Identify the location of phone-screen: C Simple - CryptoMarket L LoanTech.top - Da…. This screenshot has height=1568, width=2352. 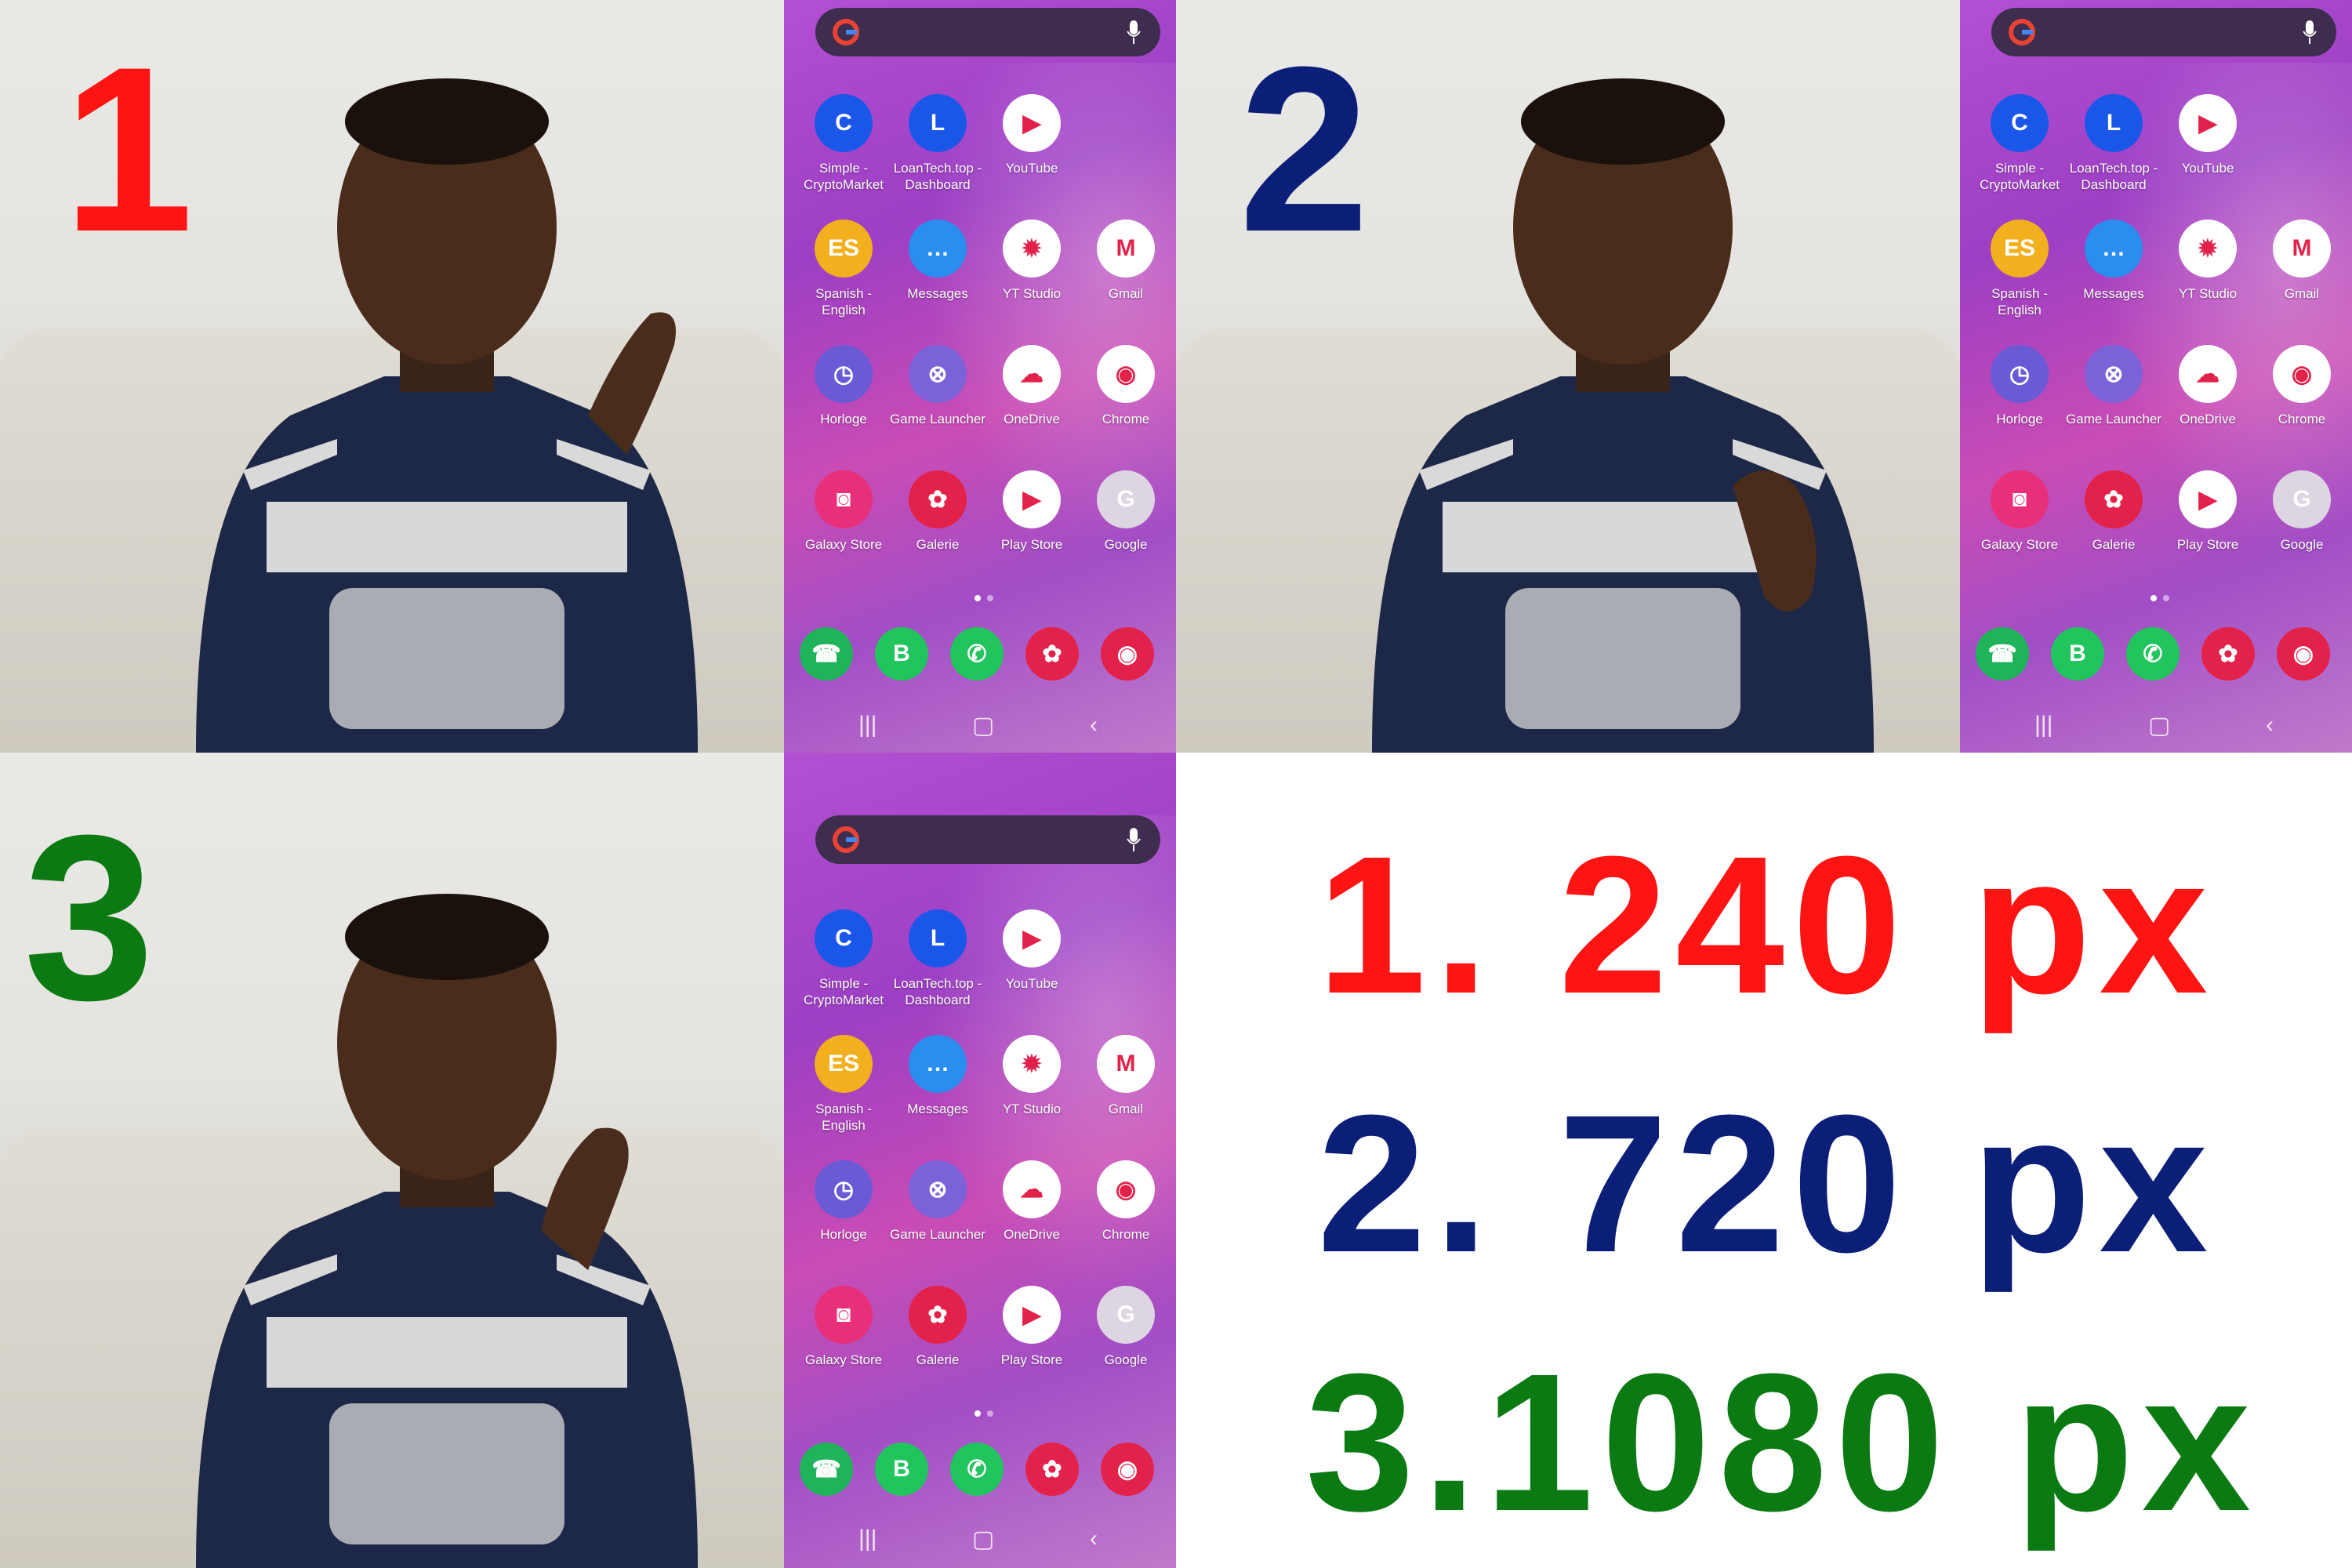
(980, 376).